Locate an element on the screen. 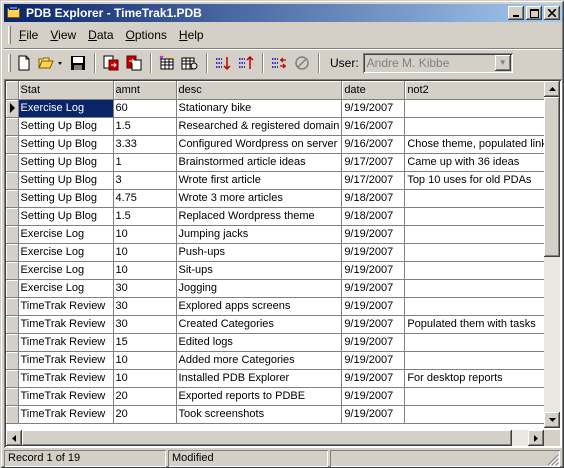 Image resolution: width=564 pixels, height=468 pixels. wizard-button is located at coordinates (167, 63).